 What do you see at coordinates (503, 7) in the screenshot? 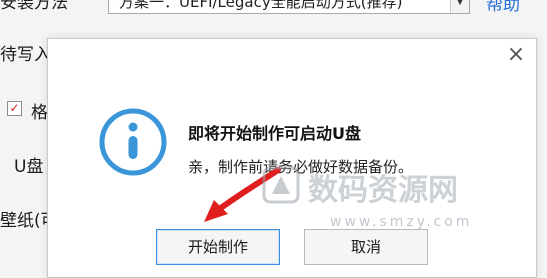
I see `help-link: 帮助` at bounding box center [503, 7].